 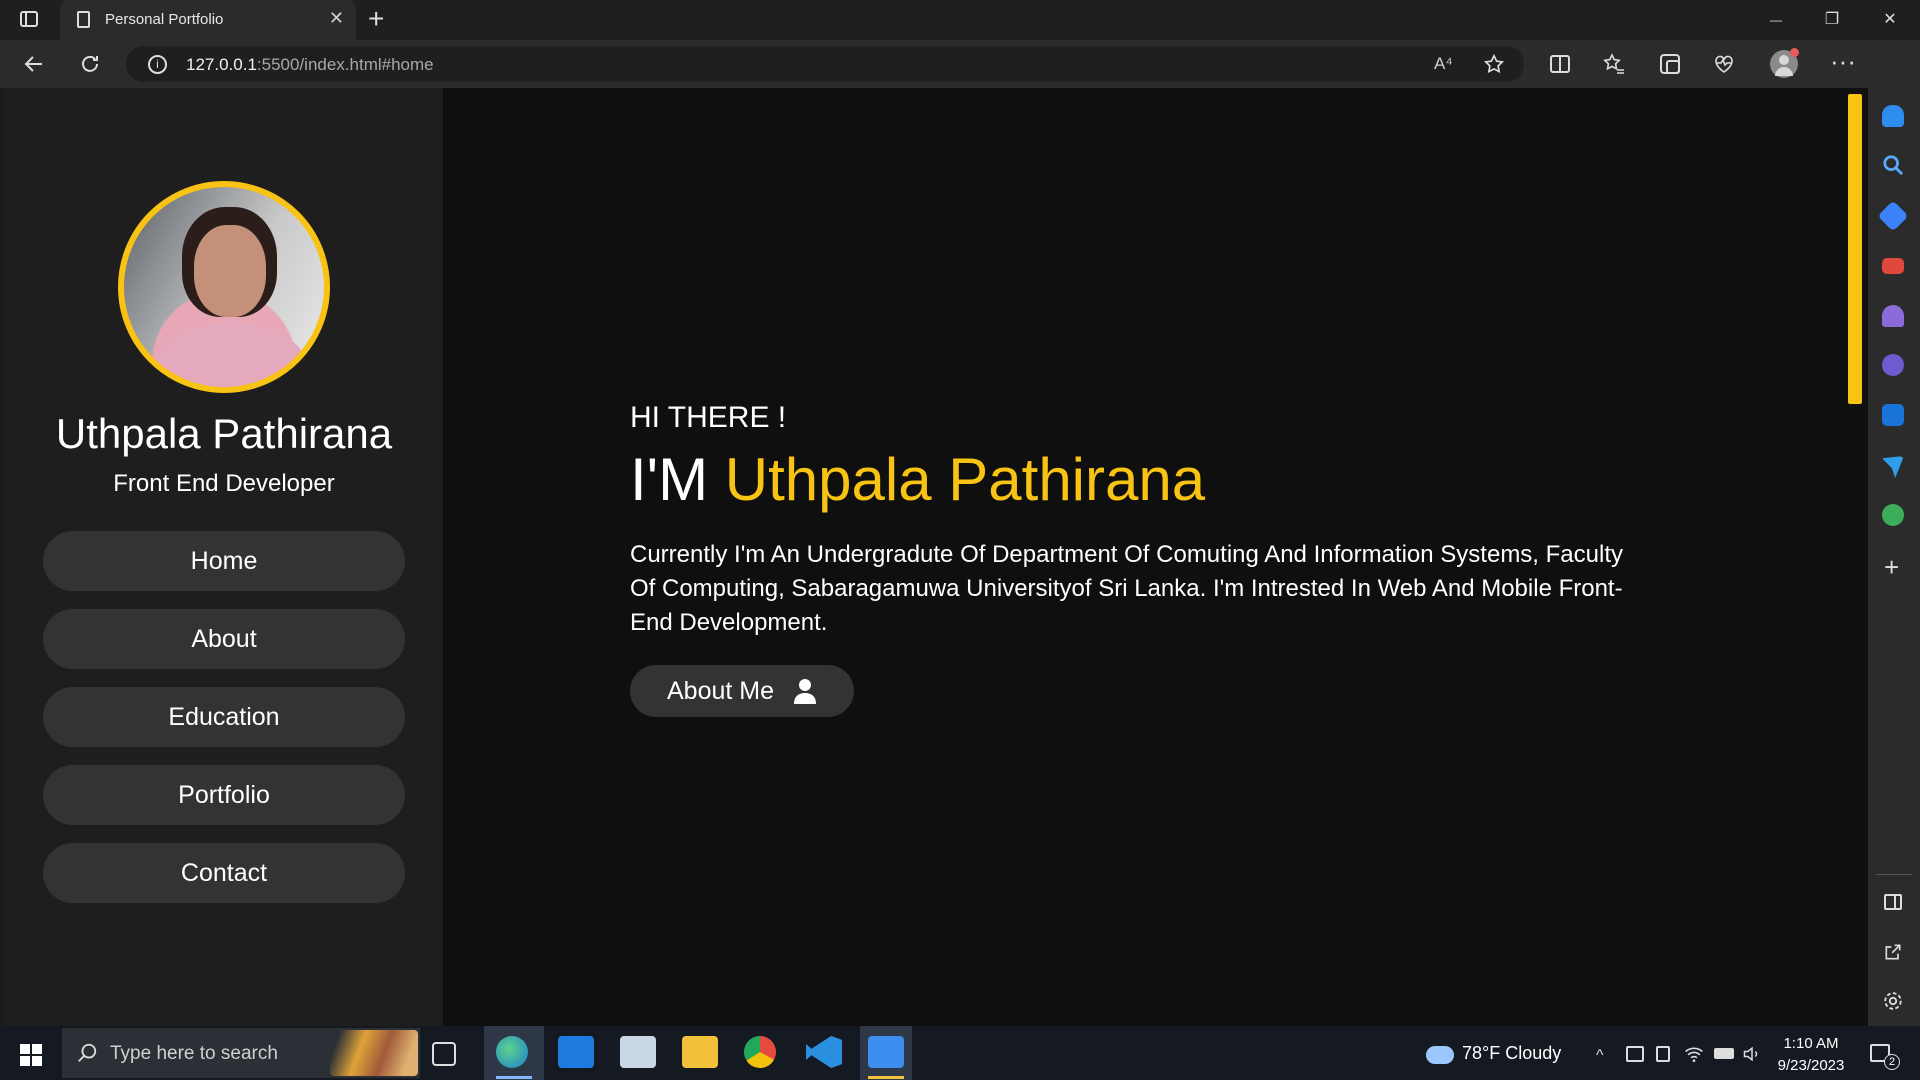 I want to click on nav-about-button: About, so click(x=224, y=639).